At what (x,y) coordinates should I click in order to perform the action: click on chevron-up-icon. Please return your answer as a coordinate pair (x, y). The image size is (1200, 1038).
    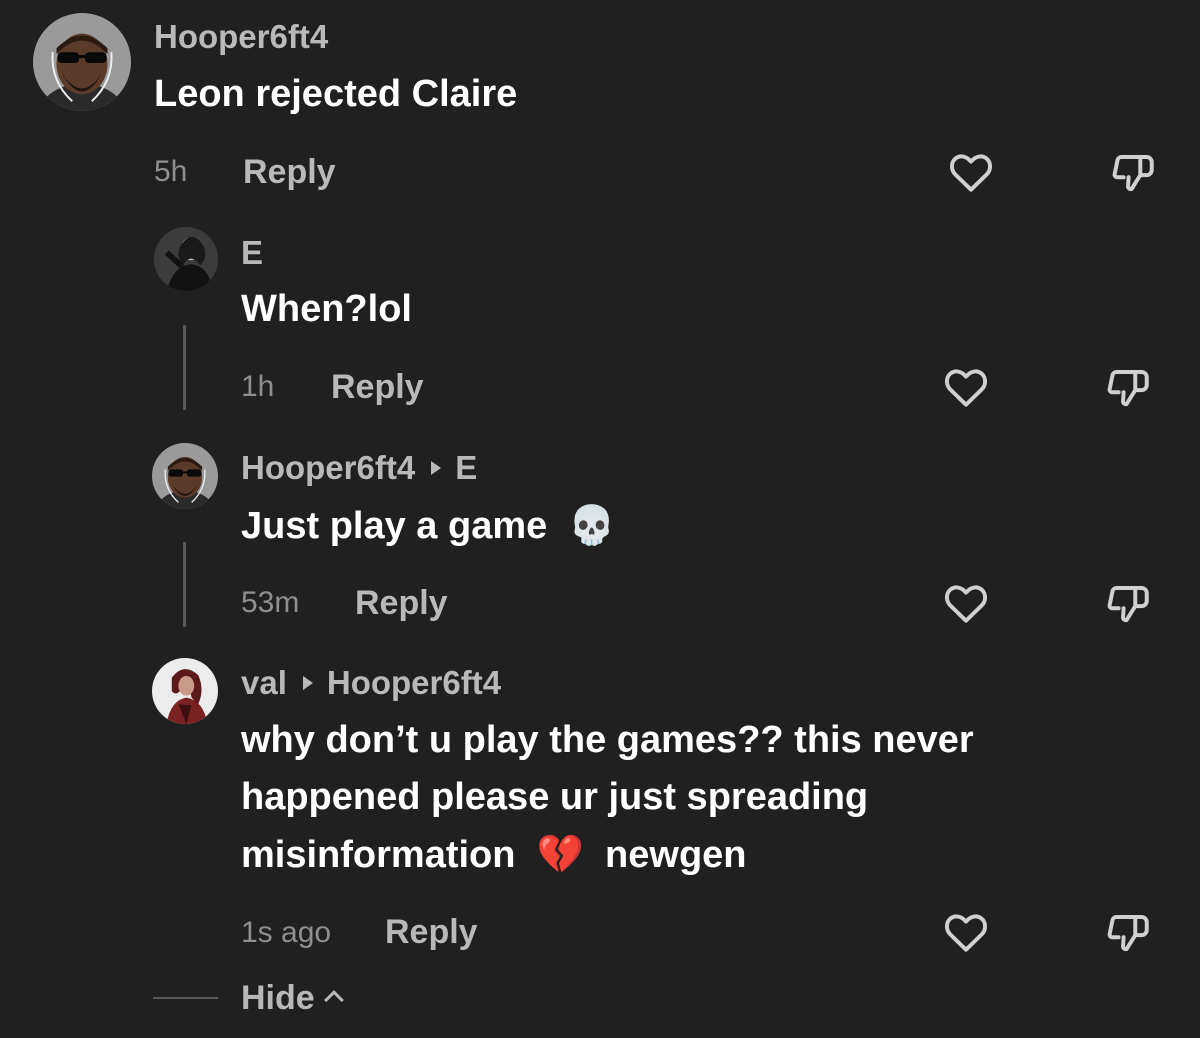
    Looking at the image, I should click on (333, 1000).